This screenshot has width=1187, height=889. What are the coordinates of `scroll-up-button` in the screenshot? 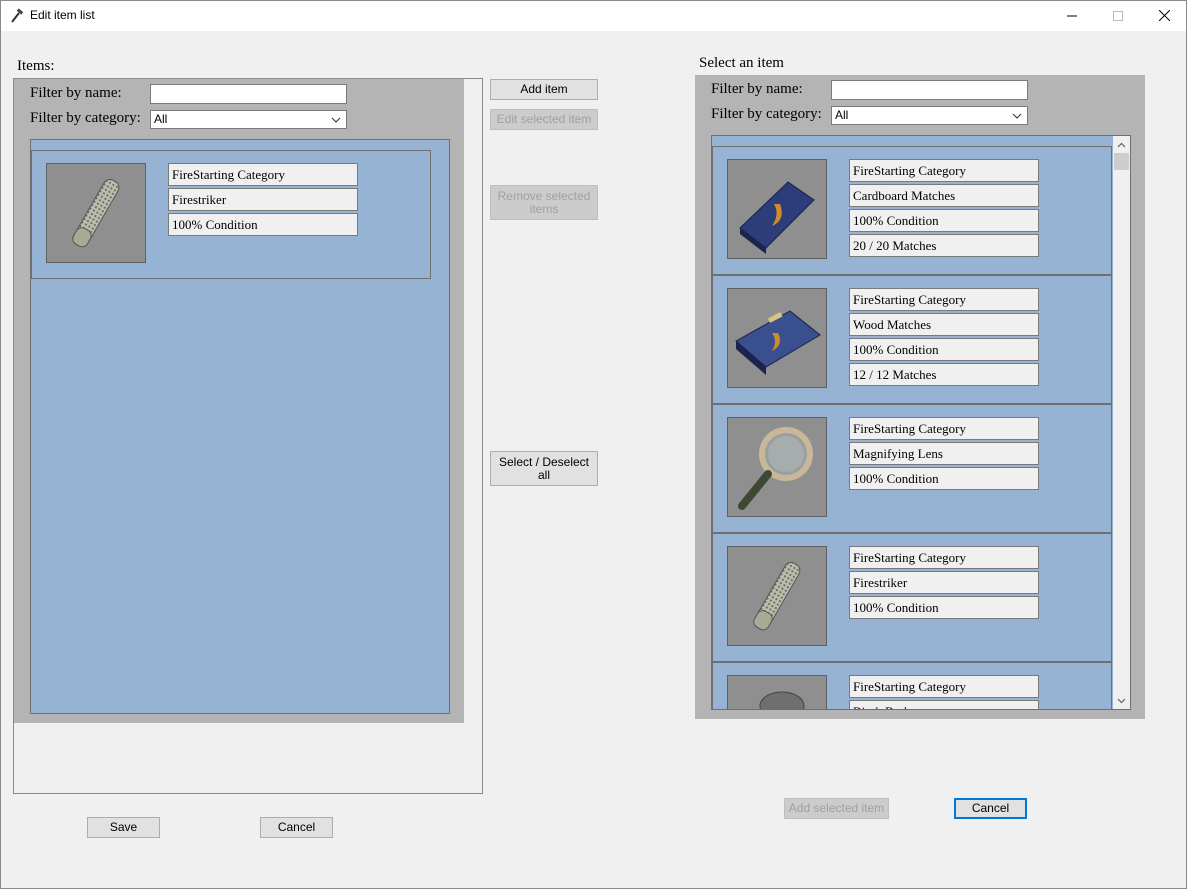 It's located at (1121, 144).